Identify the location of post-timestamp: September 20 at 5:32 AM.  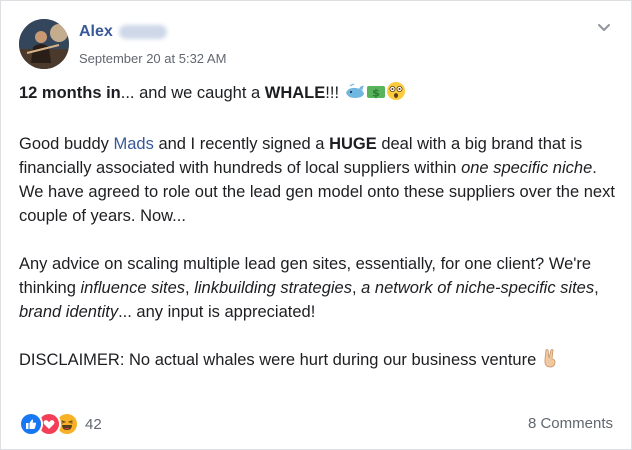
(152, 58).